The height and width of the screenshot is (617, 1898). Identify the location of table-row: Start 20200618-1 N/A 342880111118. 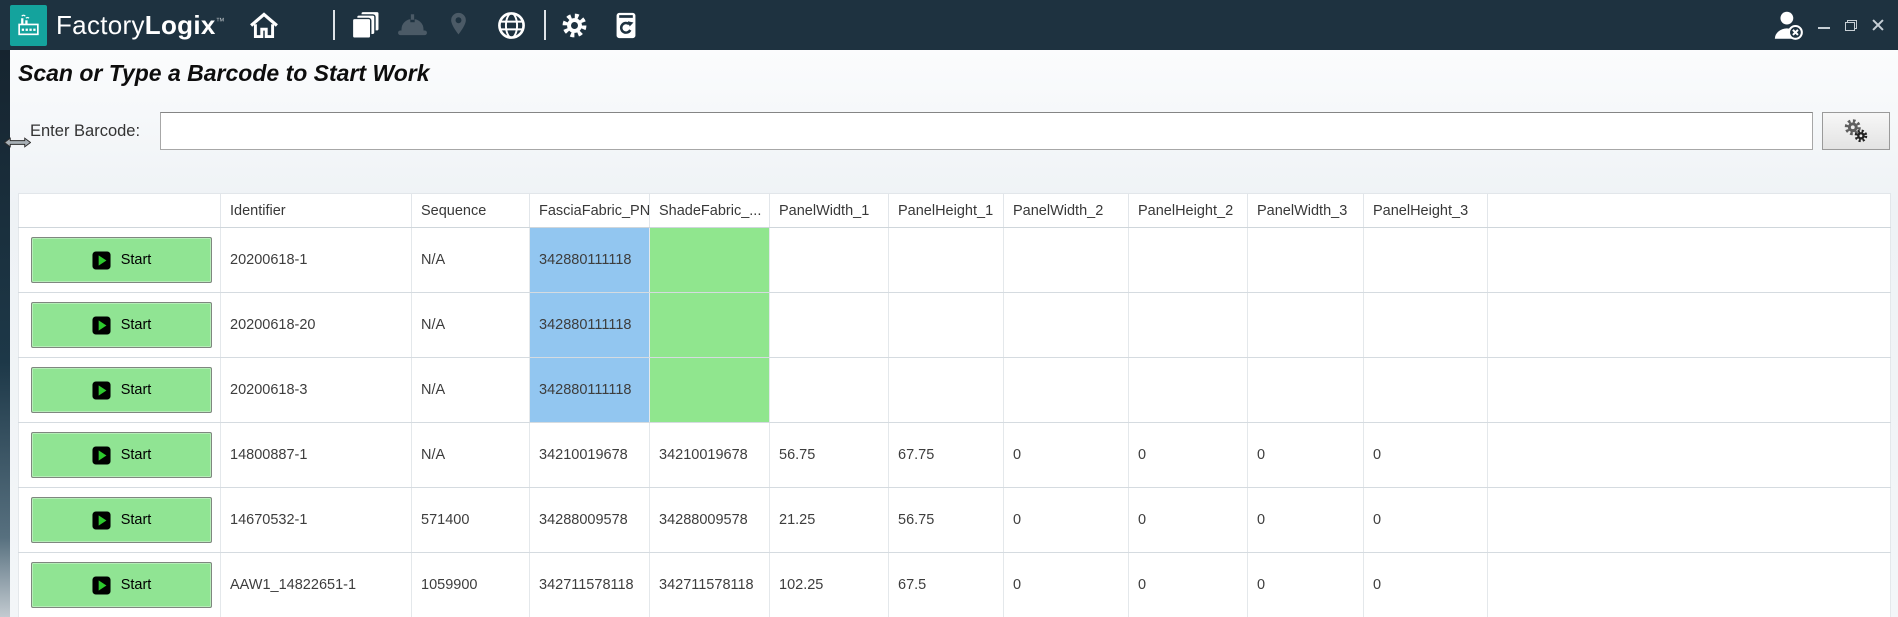
(954, 260).